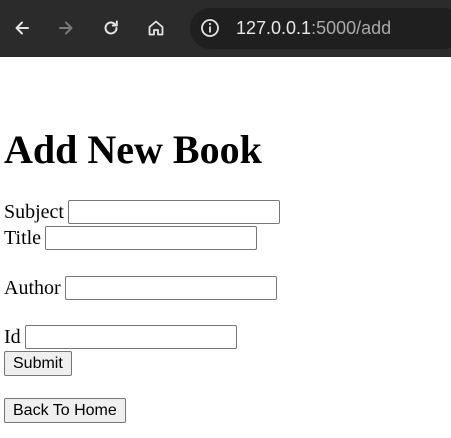  I want to click on info-icon, so click(210, 28).